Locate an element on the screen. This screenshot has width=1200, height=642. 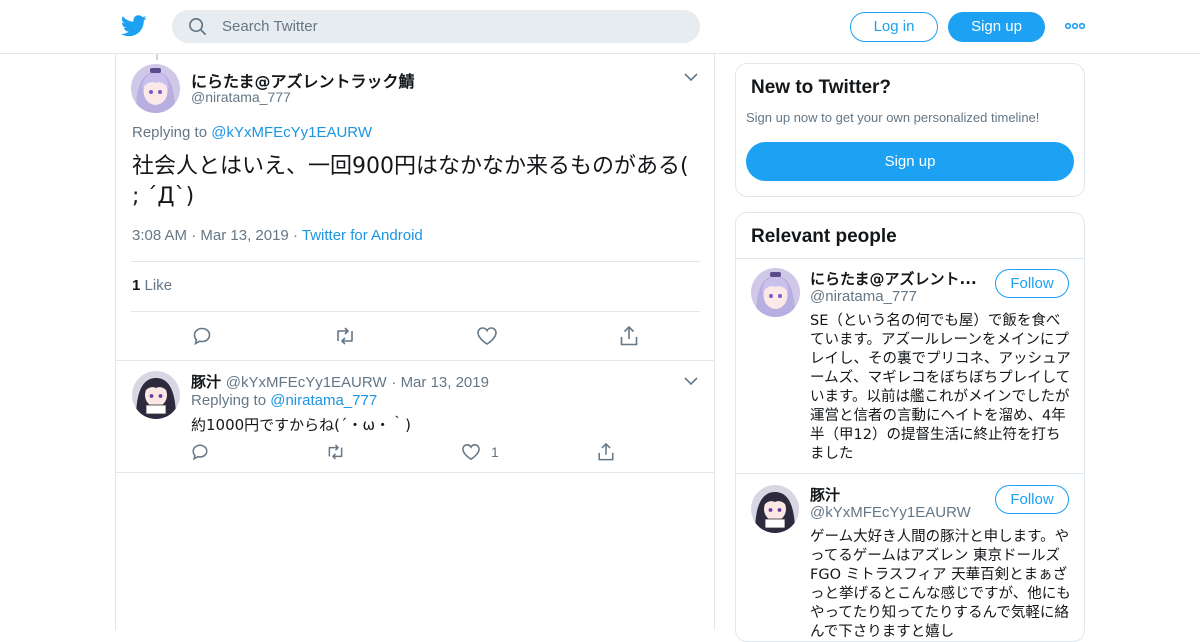
person-handle: @niratama_777 is located at coordinates (863, 296).